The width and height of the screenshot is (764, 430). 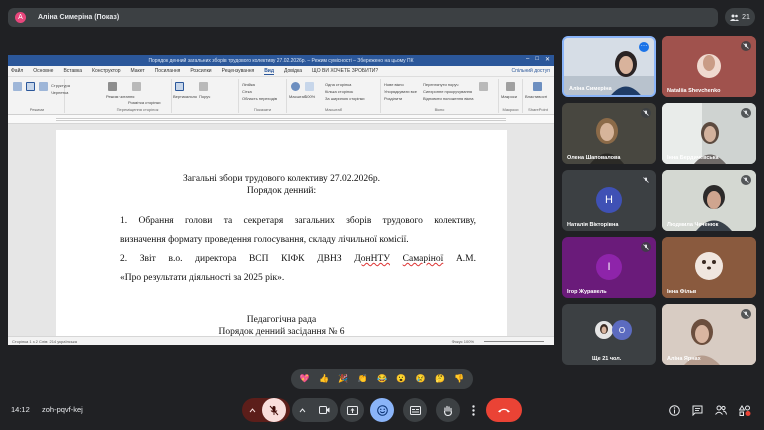 I want to click on tab-mailings: Розсилки, so click(x=200, y=71).